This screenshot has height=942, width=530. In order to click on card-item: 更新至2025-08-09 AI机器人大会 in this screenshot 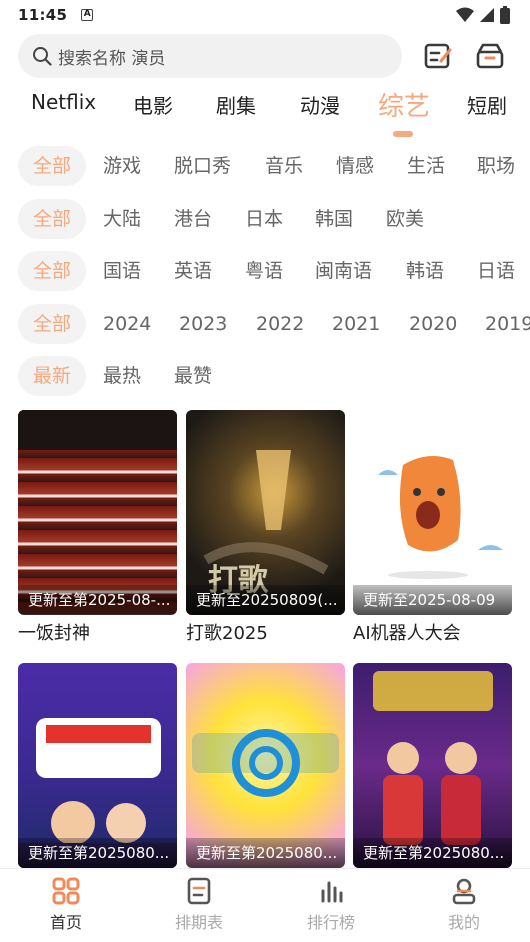, I will do `click(432, 527)`.